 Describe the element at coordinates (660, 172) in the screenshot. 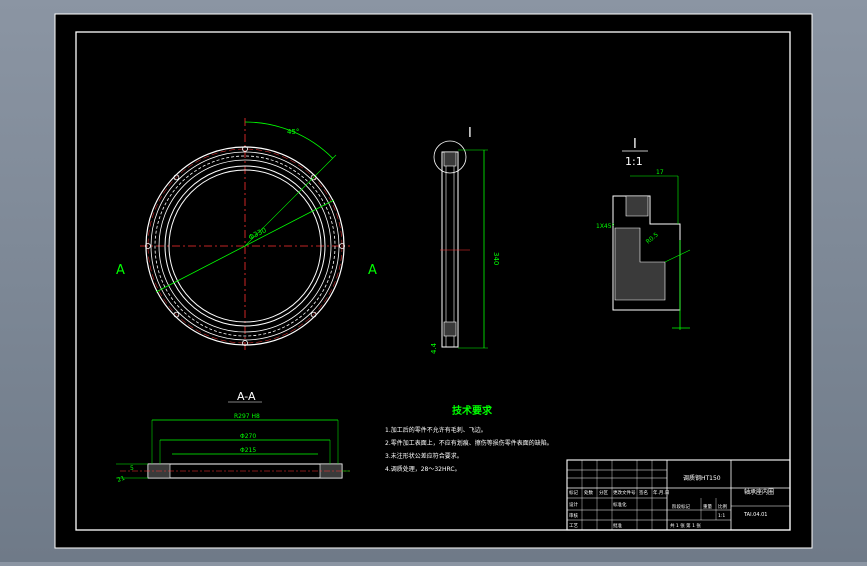

I see `dim-detail-top: 17` at that location.